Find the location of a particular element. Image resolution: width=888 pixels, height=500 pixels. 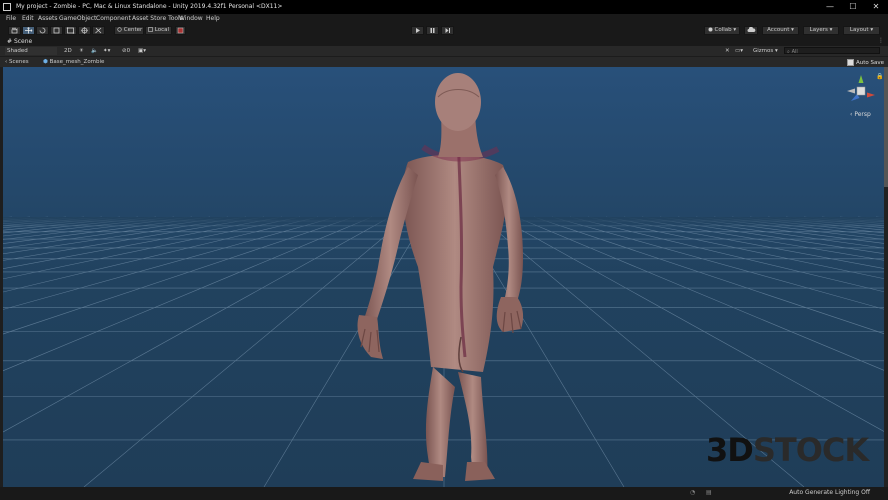

pivot-label: Center is located at coordinates (133, 30).